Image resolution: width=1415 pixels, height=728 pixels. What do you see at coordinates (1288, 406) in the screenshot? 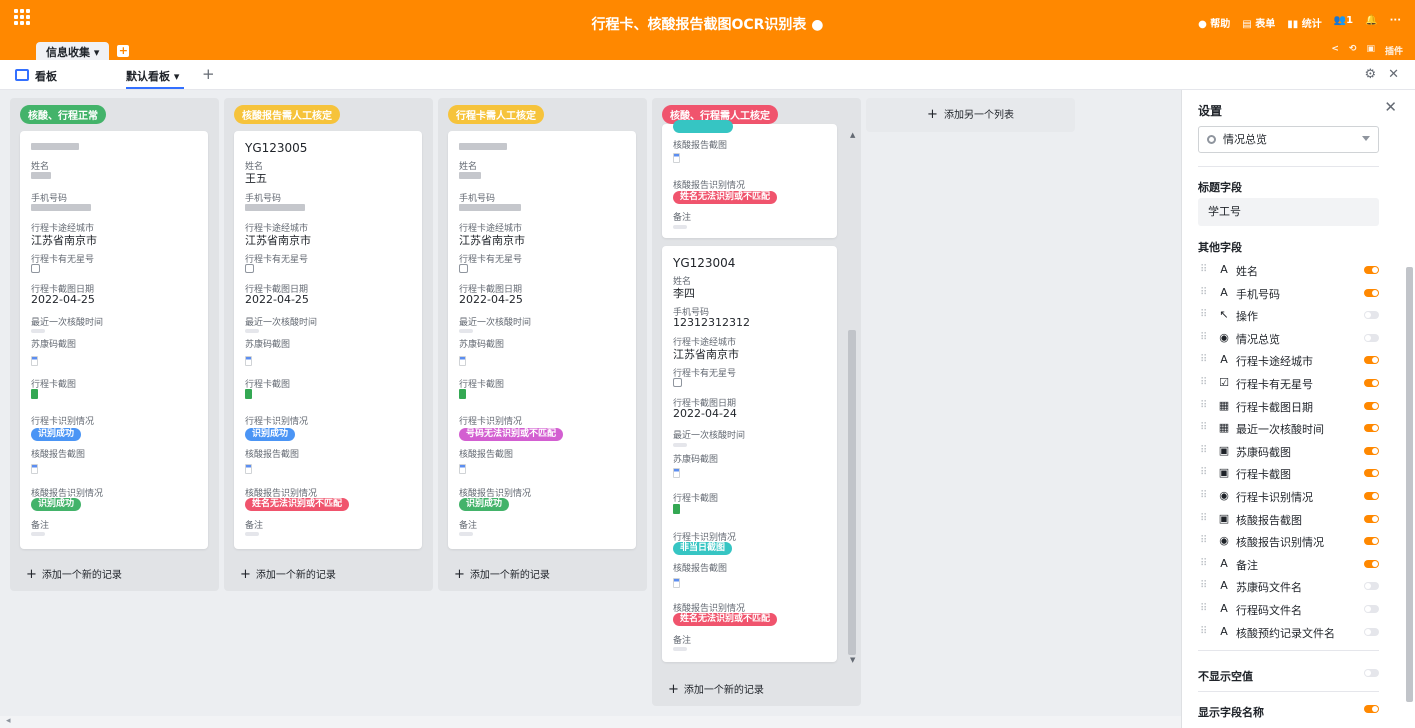
I see `field-row: ⠿ ▦ 行程卡截图日期` at bounding box center [1288, 406].